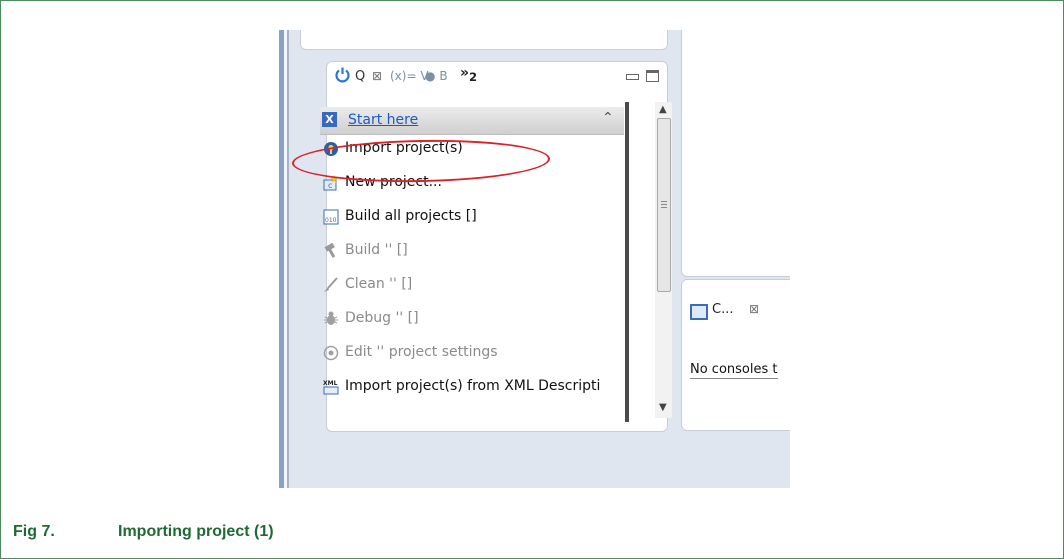  I want to click on settings-icon, so click(331, 353).